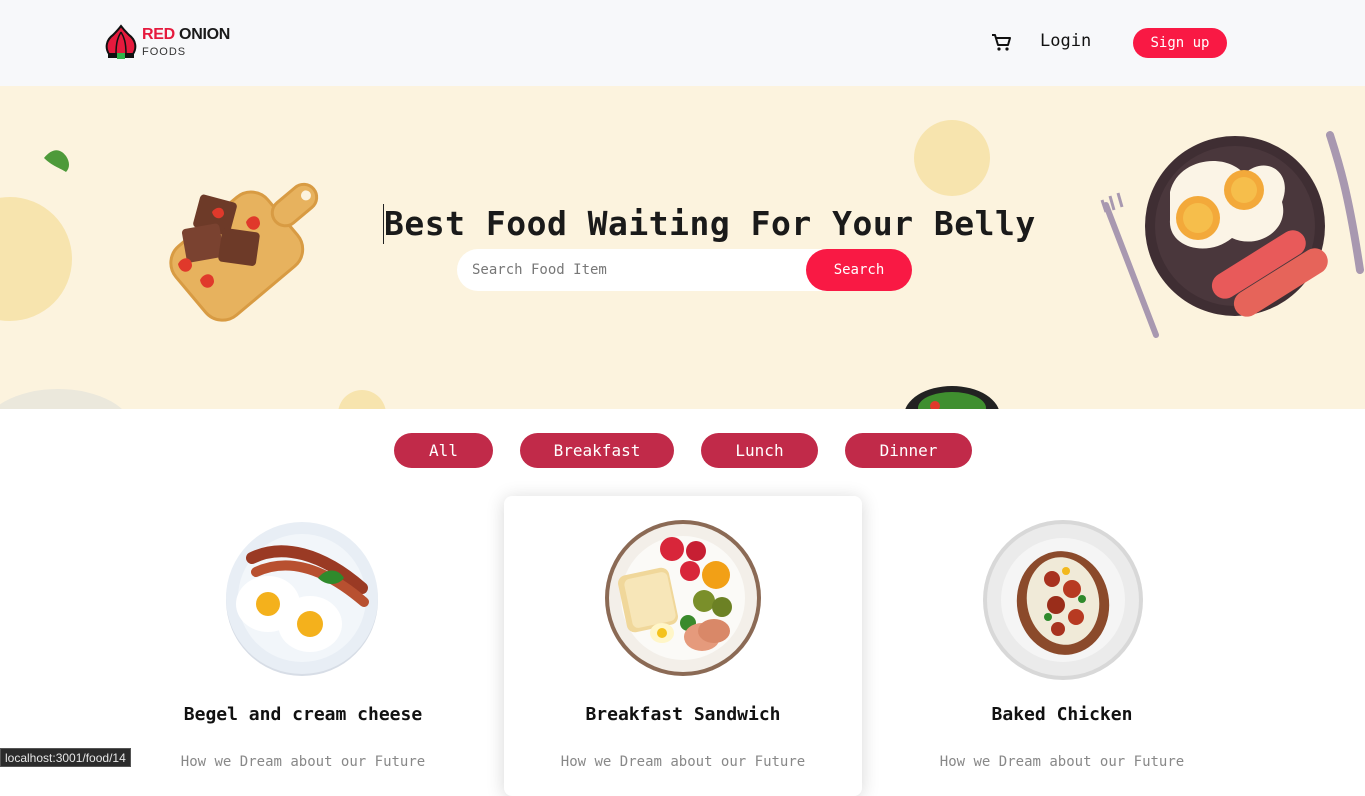 The width and height of the screenshot is (1365, 796). I want to click on onion-logo-icon, so click(121, 41).